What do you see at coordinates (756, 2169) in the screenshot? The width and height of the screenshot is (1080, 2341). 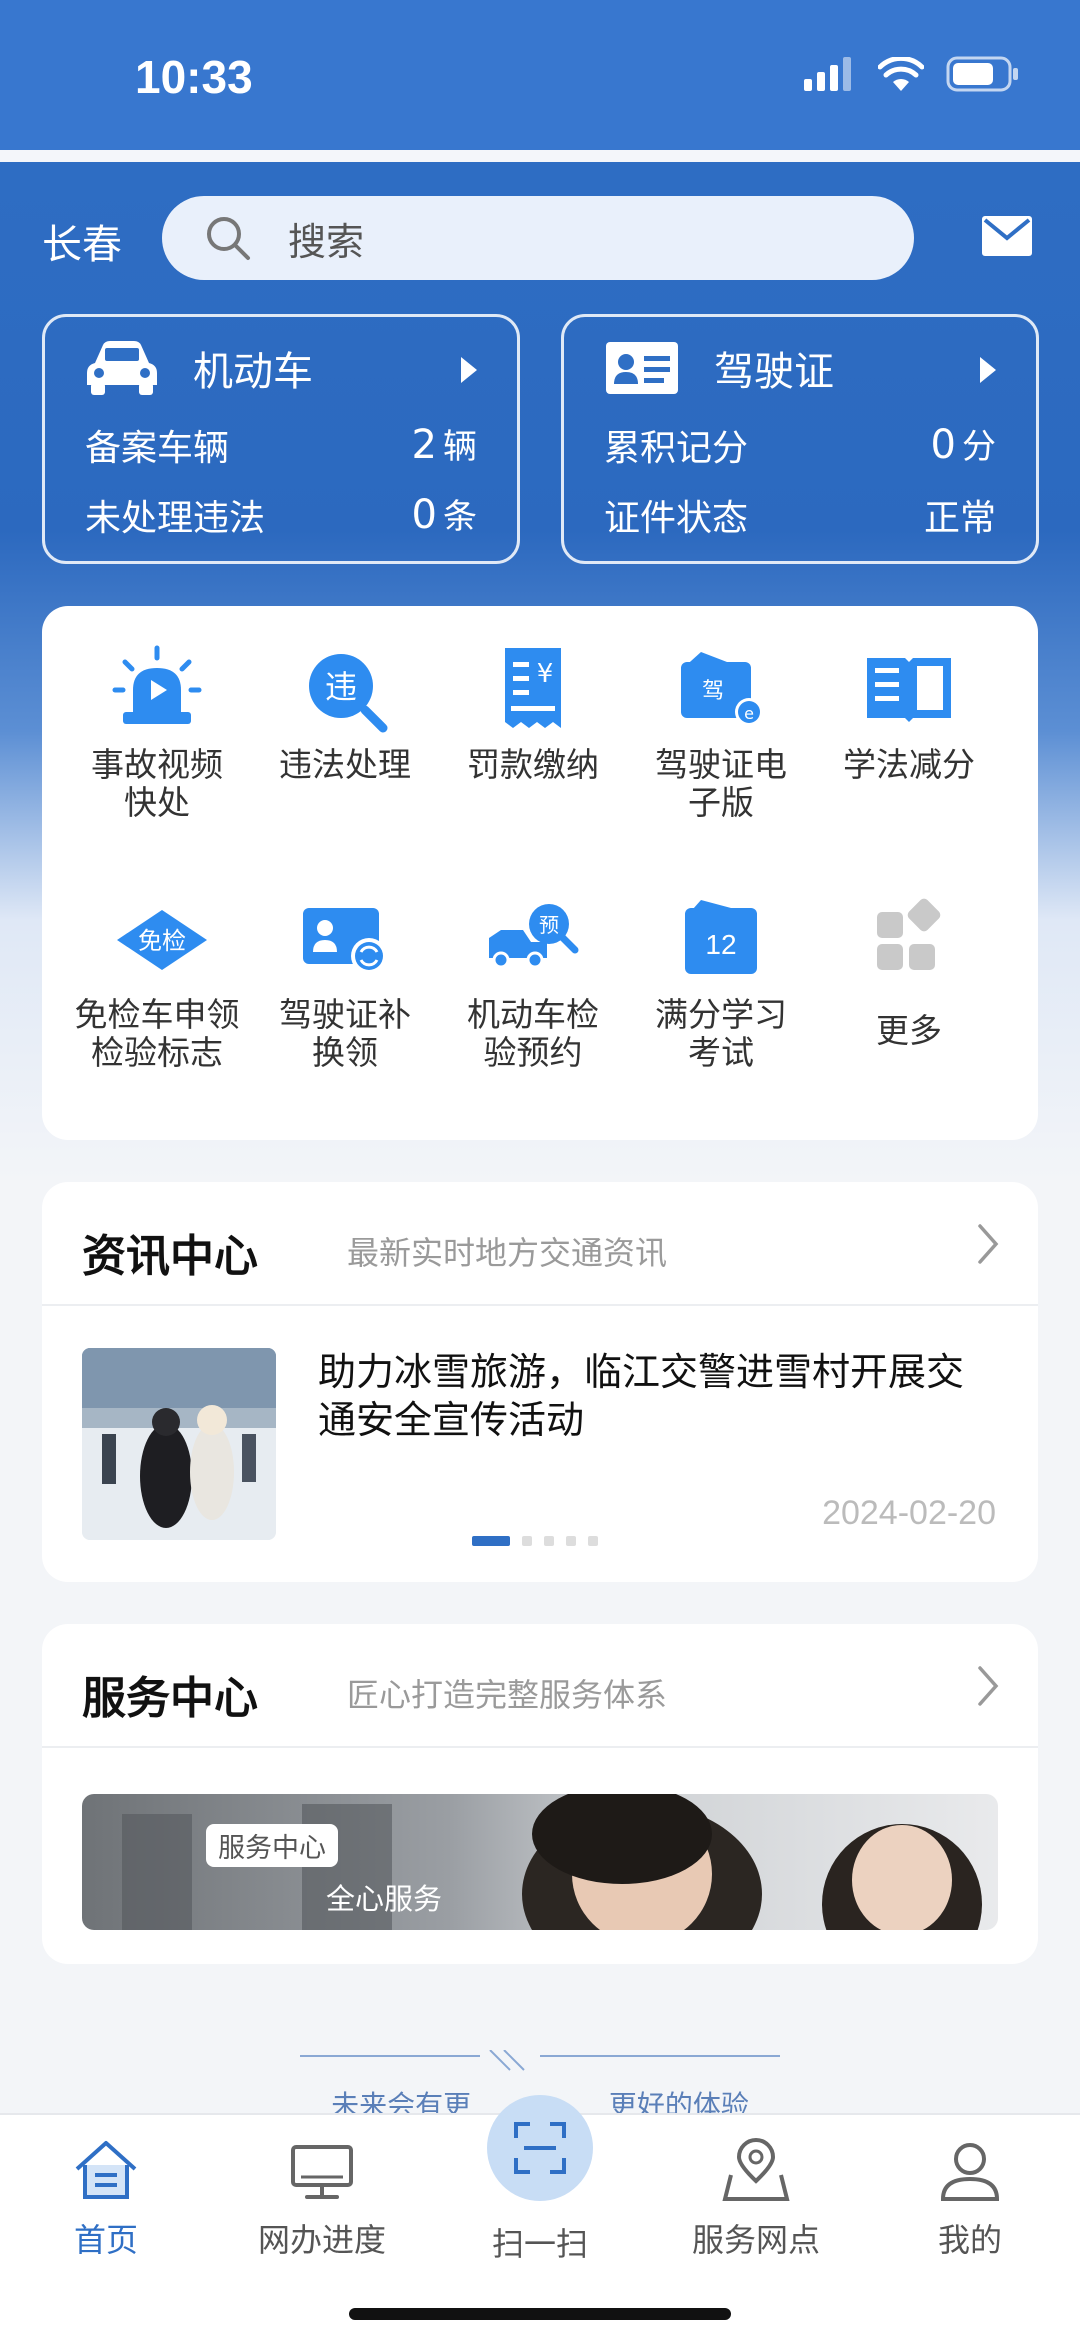 I see `map-pin-icon` at bounding box center [756, 2169].